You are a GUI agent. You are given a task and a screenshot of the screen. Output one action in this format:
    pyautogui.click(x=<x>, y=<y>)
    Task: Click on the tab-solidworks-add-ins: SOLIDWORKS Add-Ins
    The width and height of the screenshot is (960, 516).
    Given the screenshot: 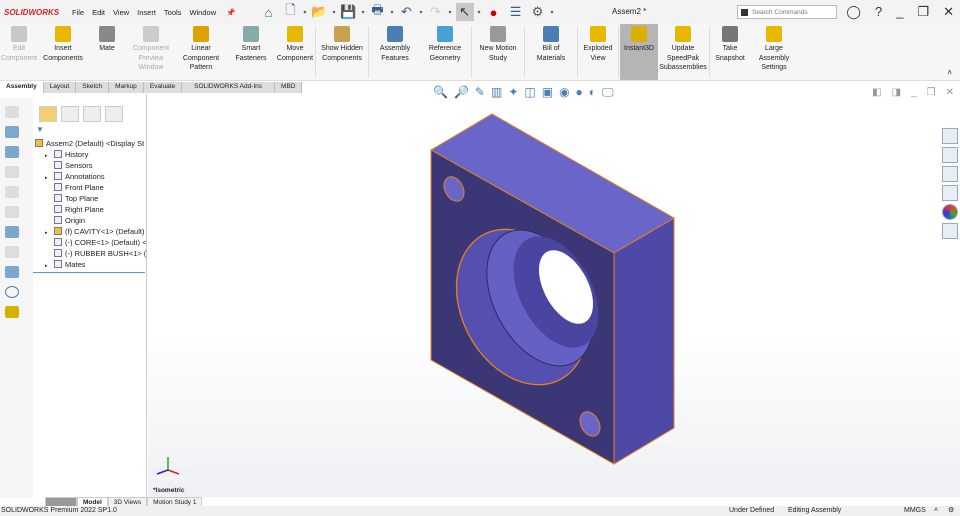 What is the action you would take?
    pyautogui.click(x=229, y=87)
    